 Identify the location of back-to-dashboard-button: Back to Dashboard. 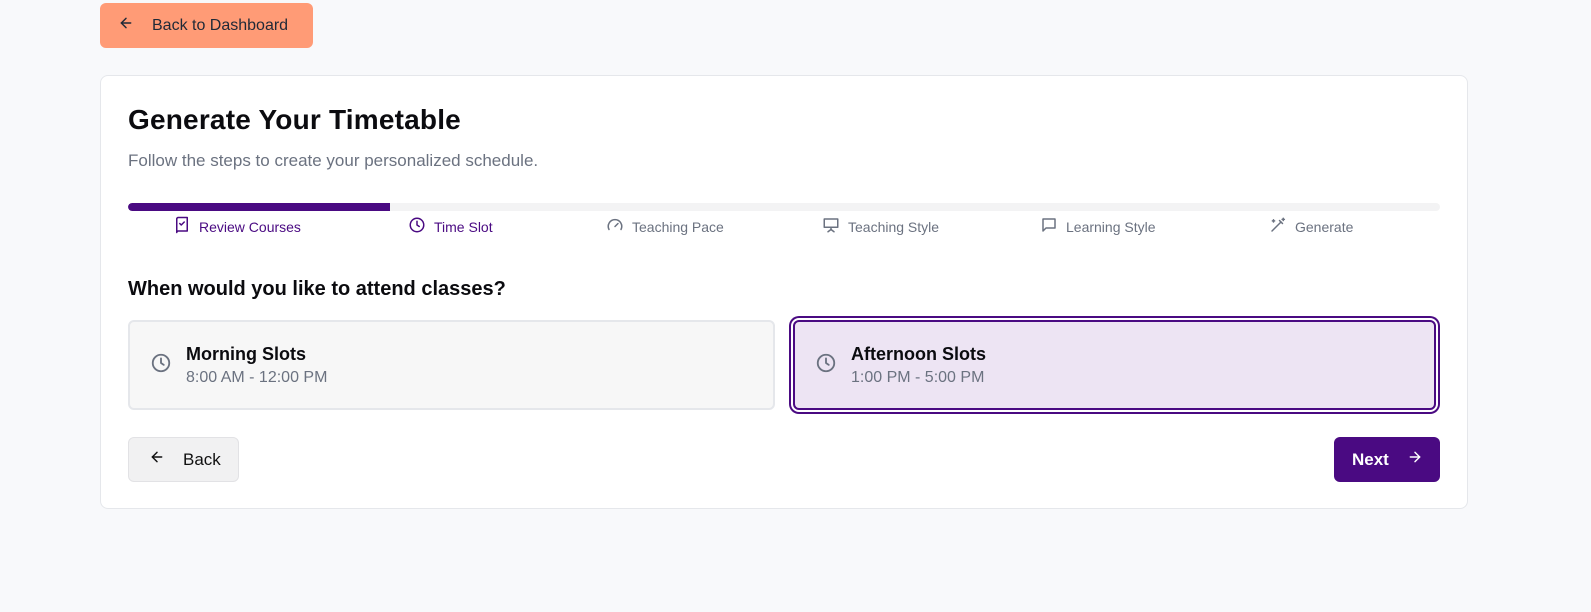
(206, 25).